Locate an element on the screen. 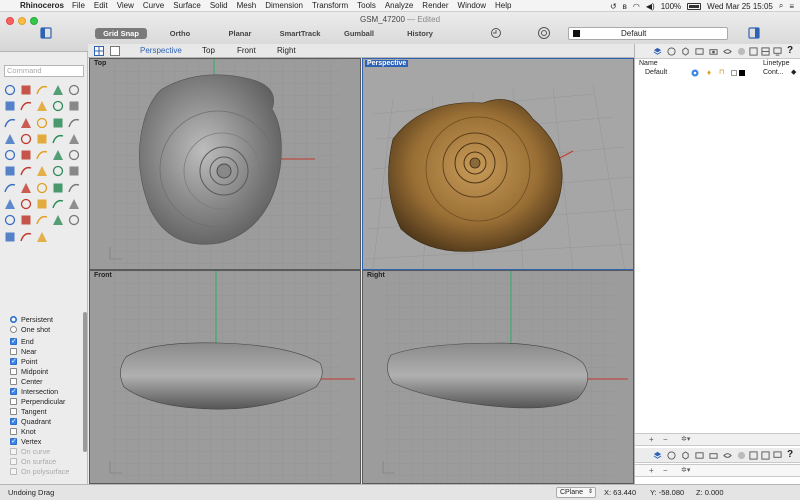 Image resolution: width=800 pixels, height=500 pixels. environment-icon is located at coordinates (765, 51).